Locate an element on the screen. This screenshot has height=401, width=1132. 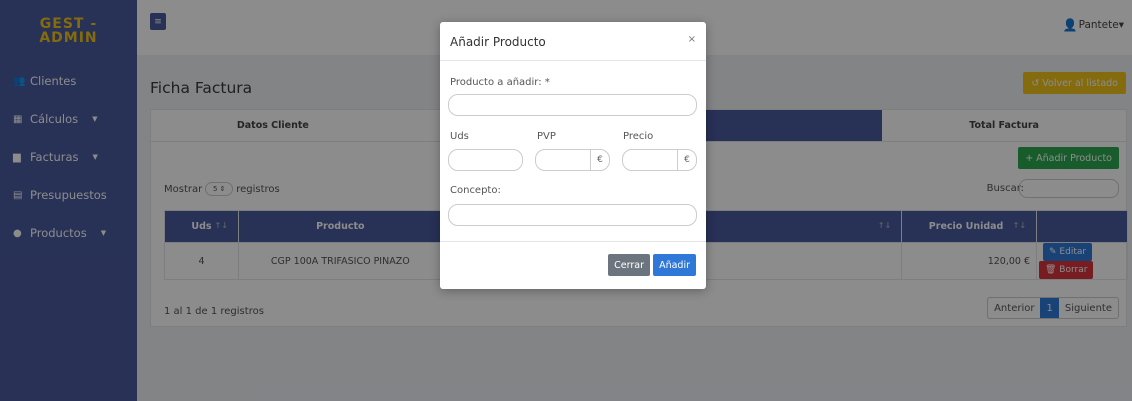
precio-label: Precio is located at coordinates (638, 136).